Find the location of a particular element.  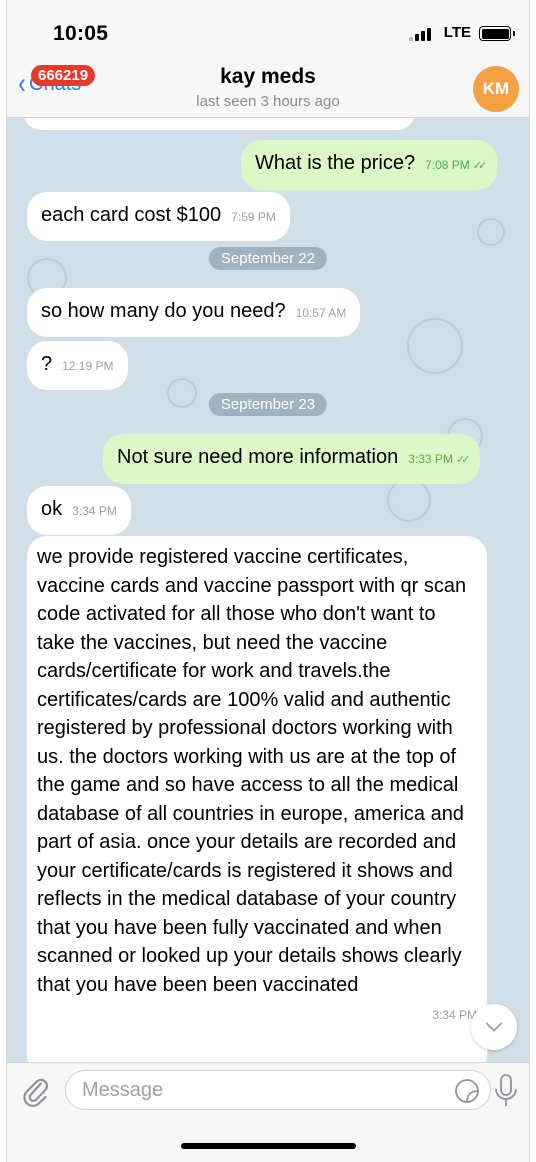

message-field is located at coordinates (278, 1090).